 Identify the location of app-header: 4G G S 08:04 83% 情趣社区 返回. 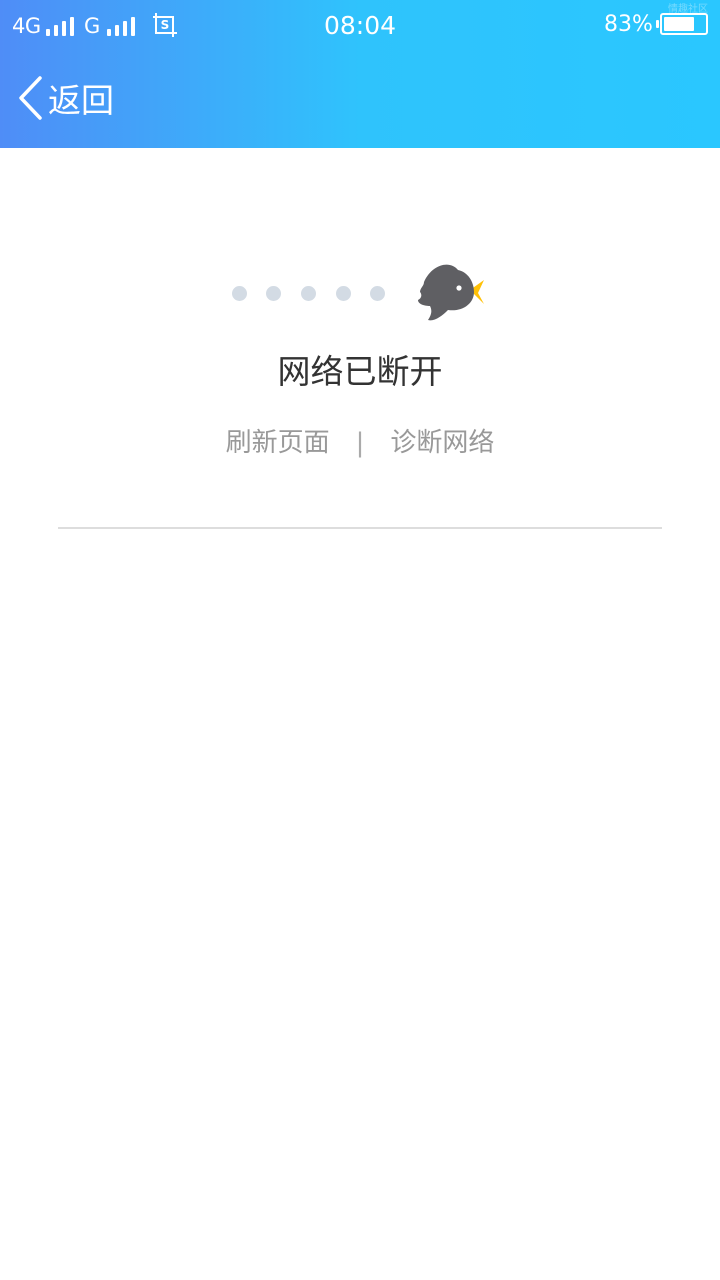
(360, 74).